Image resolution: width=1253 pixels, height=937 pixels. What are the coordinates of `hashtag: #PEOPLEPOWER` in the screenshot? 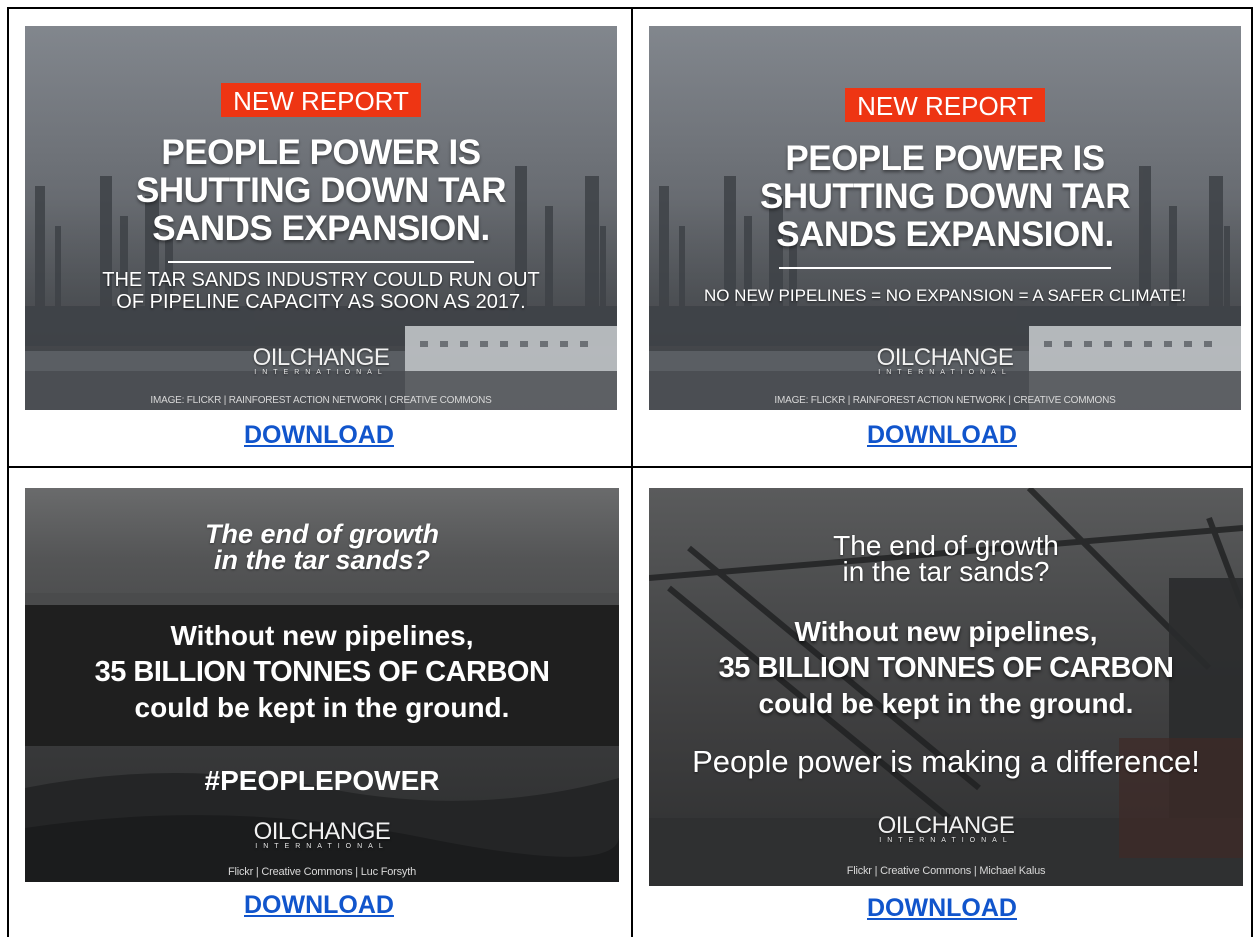 It's located at (322, 780).